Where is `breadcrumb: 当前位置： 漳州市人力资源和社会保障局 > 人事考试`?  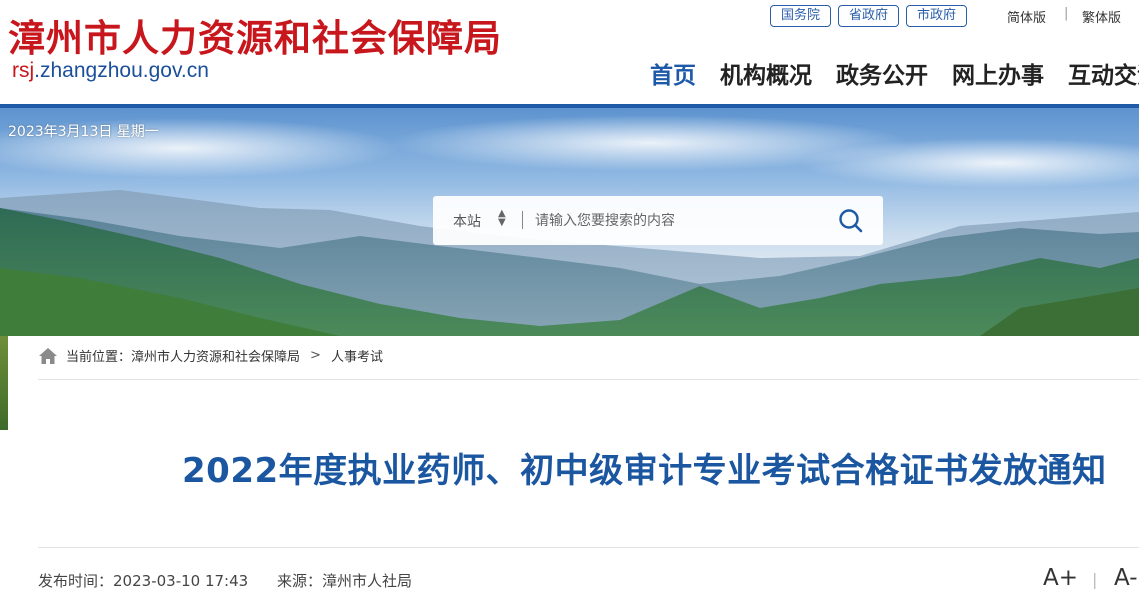 breadcrumb: 当前位置： 漳州市人力资源和社会保障局 > 人事考试 is located at coordinates (210, 355).